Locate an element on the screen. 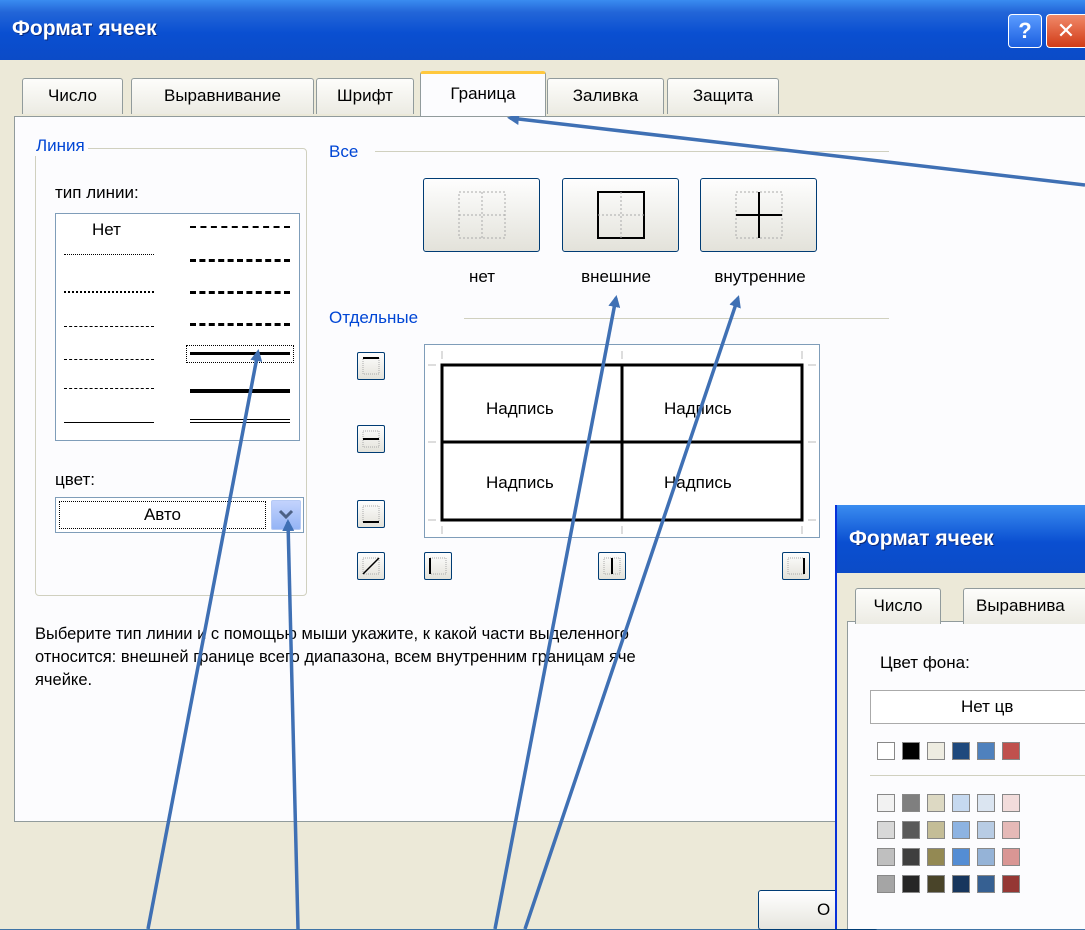 Image resolution: width=1085 pixels, height=930 pixels. line-style-double is located at coordinates (240, 421).